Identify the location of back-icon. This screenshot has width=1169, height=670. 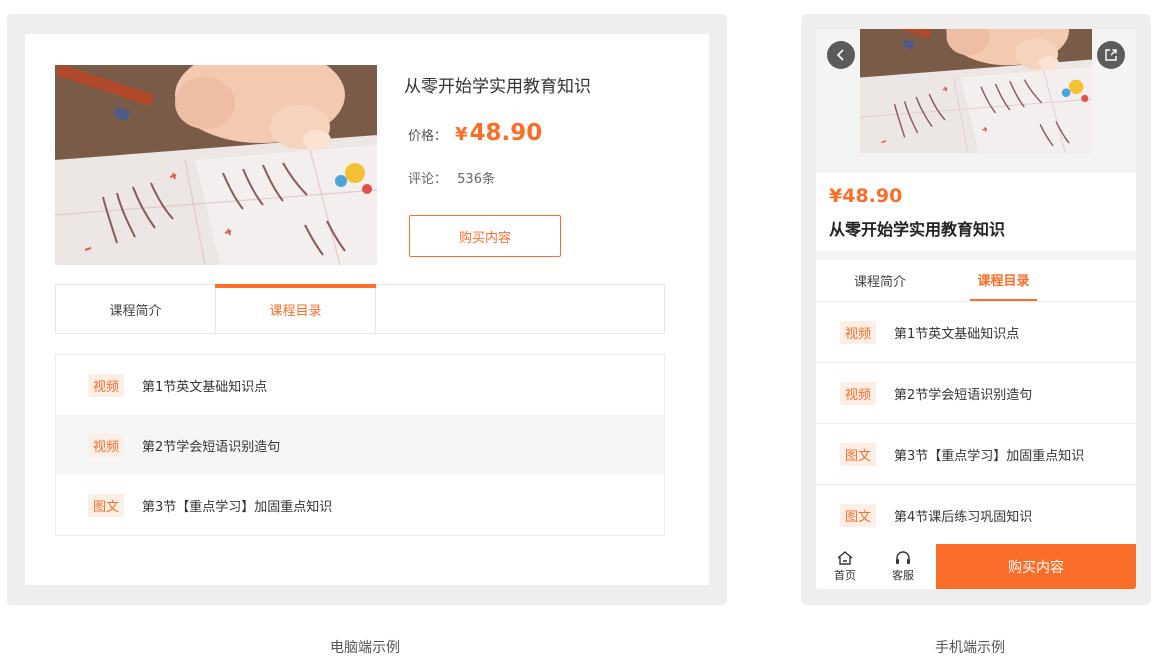
(840, 55).